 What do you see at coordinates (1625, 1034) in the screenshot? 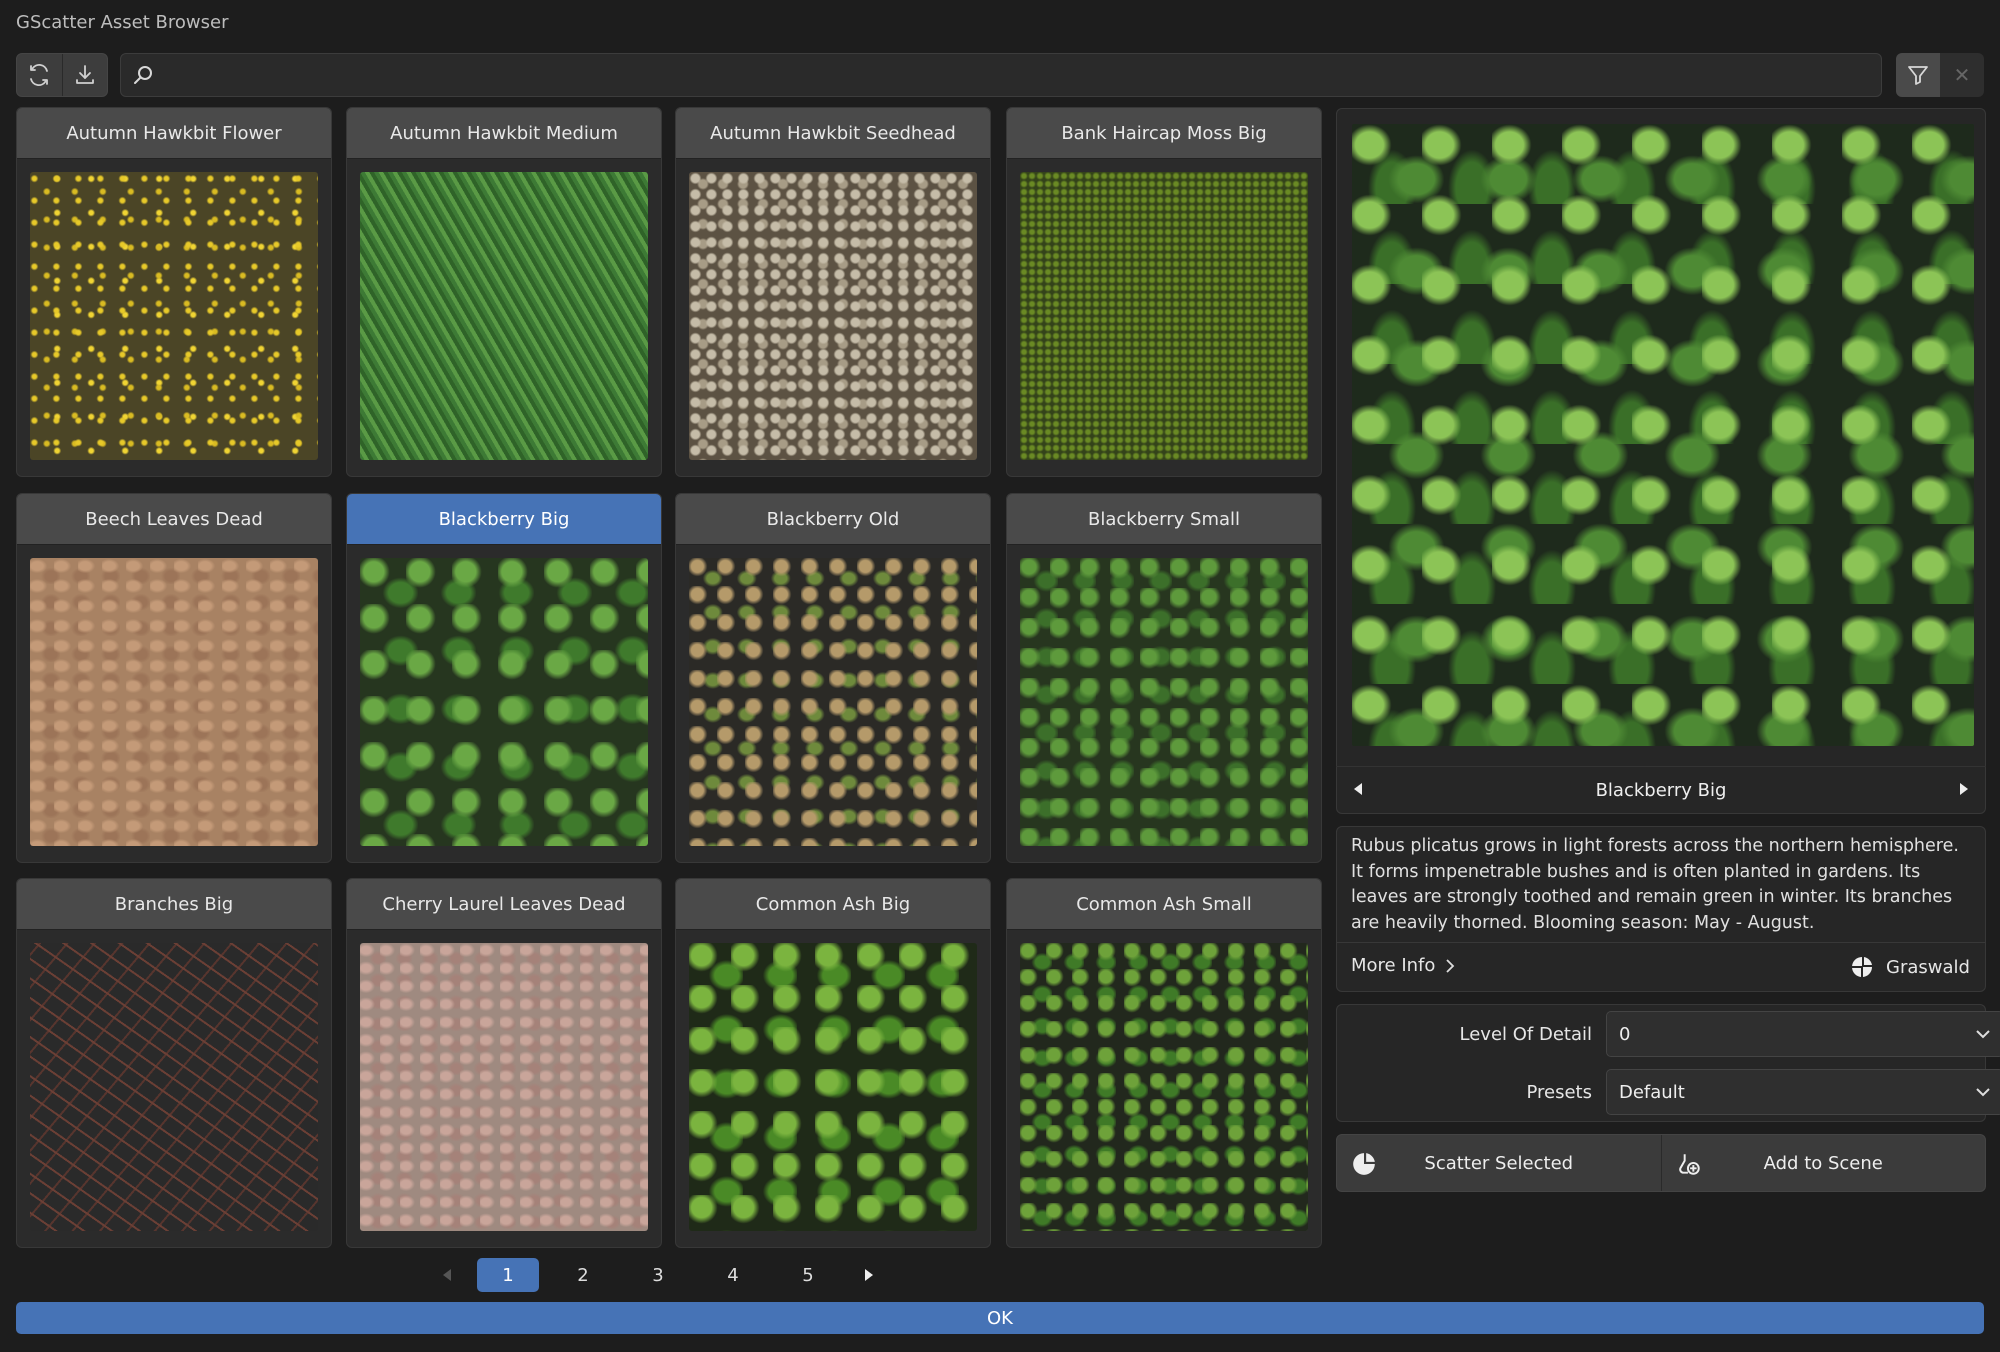
I see `lod-value: 0` at bounding box center [1625, 1034].